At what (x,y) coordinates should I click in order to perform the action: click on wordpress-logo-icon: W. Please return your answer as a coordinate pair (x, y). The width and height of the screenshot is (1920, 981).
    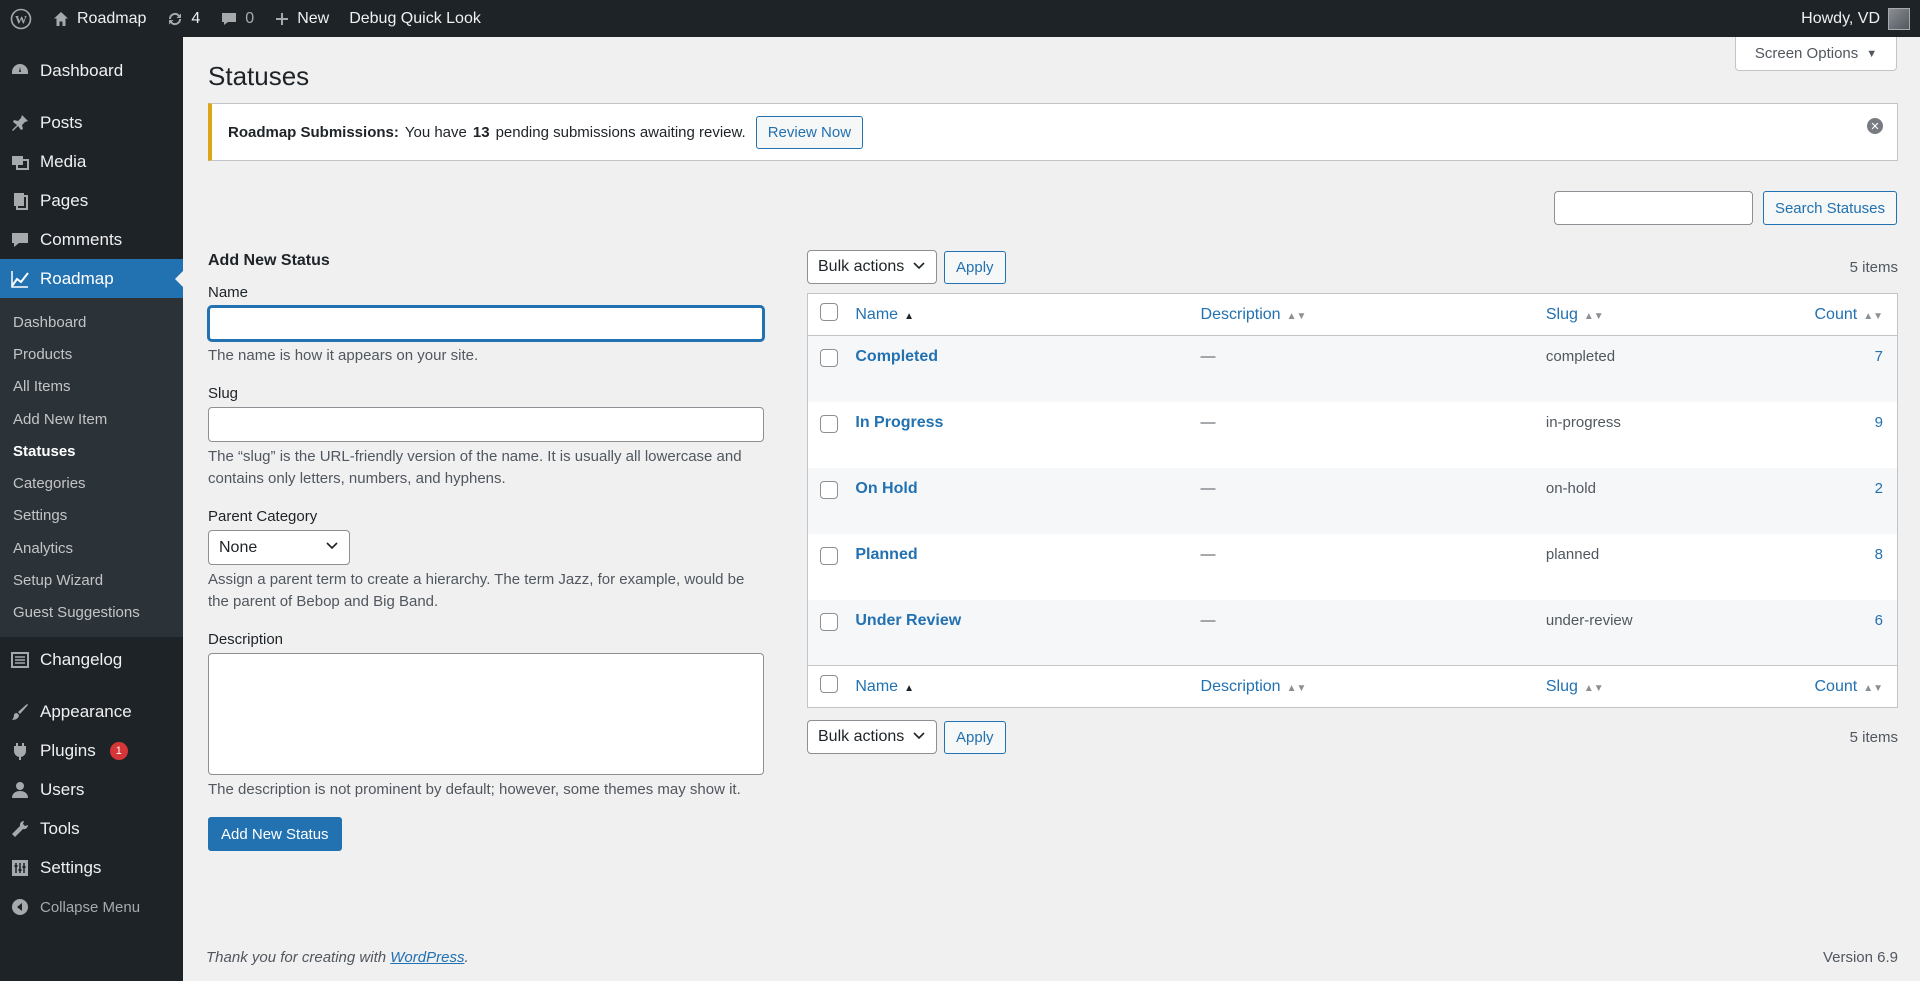
    Looking at the image, I should click on (21, 18).